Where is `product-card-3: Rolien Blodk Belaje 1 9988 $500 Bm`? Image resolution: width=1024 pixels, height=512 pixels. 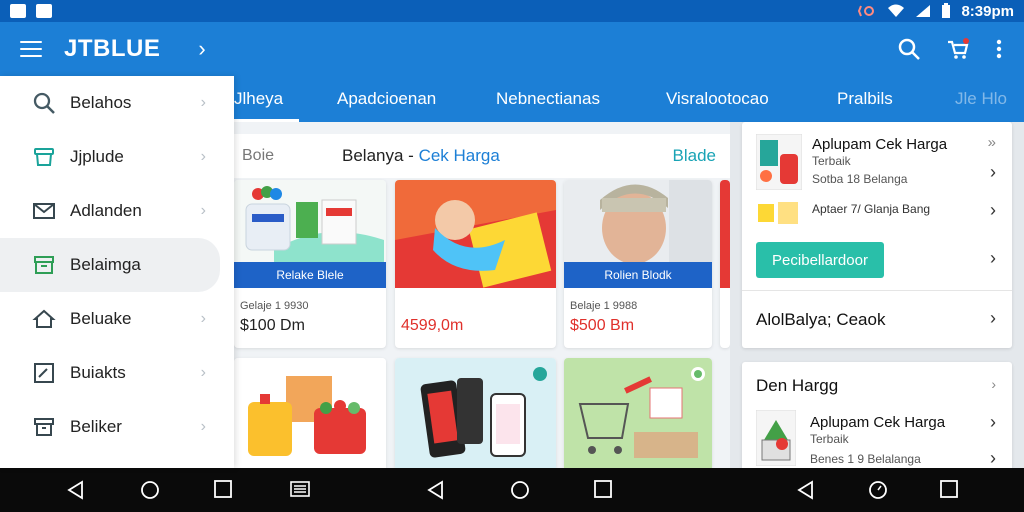 product-card-3: Rolien Blodk Belaje 1 9988 $500 Bm is located at coordinates (638, 264).